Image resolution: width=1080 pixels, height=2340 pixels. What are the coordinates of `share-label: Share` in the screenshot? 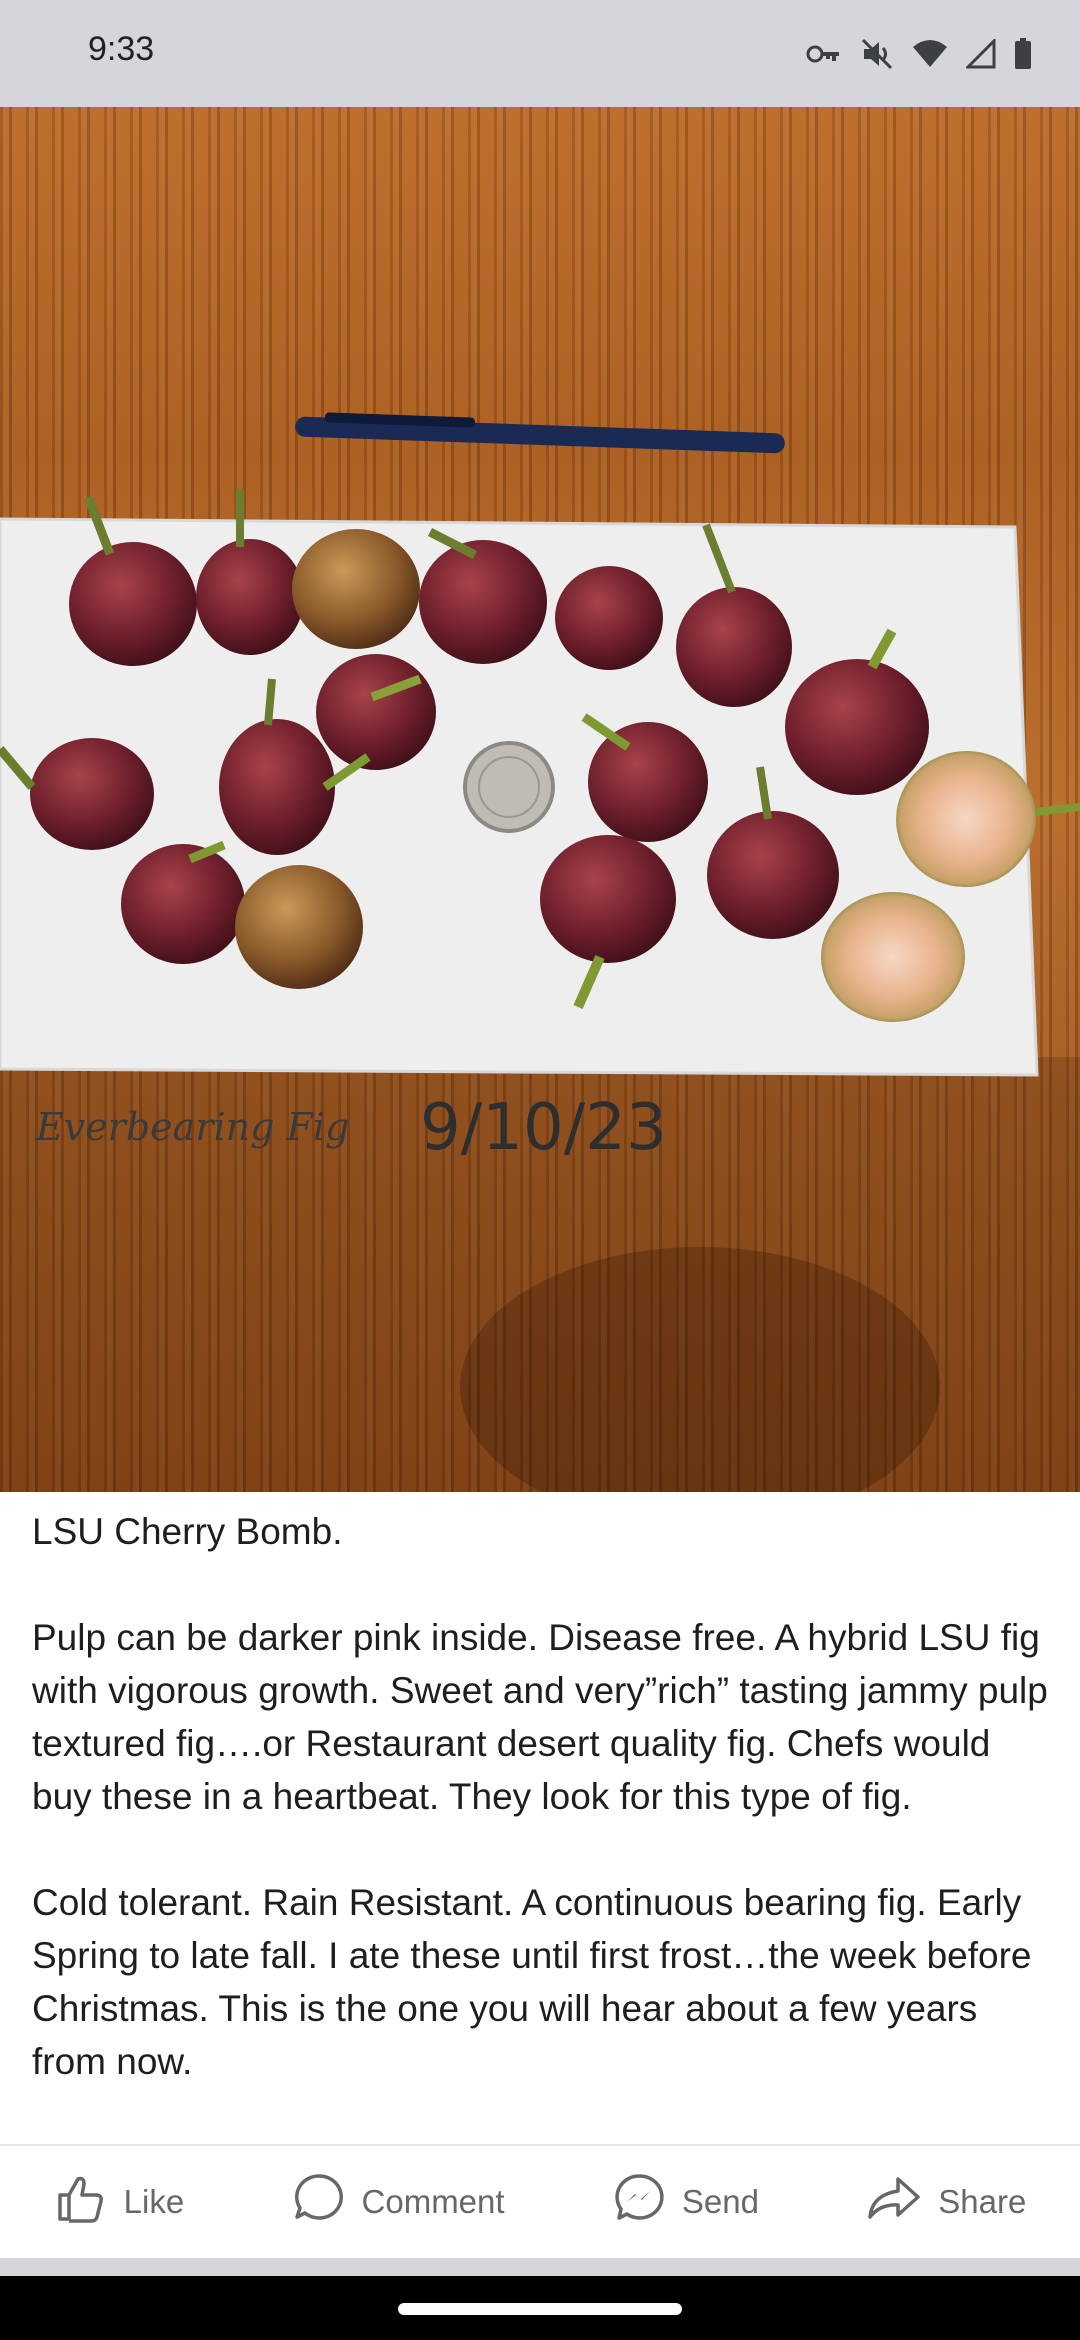 It's located at (982, 2201).